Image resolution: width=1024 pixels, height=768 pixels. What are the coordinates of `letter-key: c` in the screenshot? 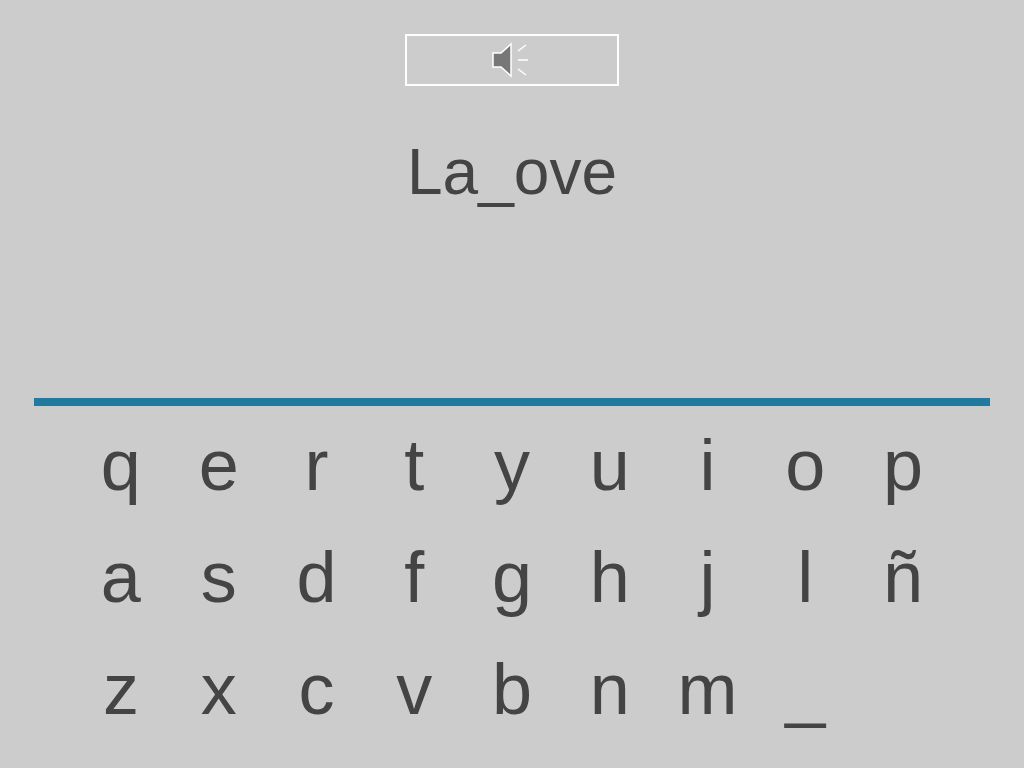 It's located at (316, 689).